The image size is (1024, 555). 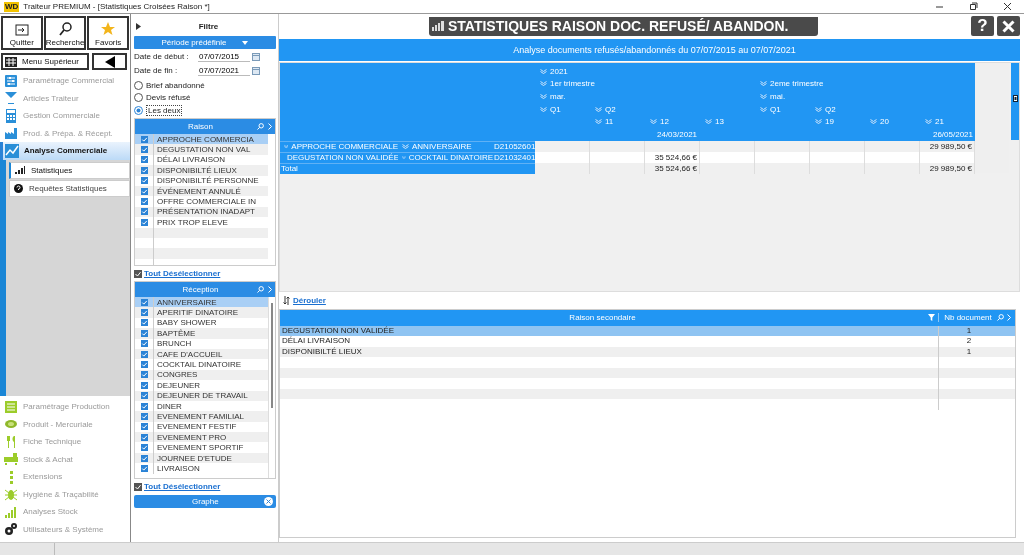 I want to click on column-header: Raison, so click(x=195, y=126).